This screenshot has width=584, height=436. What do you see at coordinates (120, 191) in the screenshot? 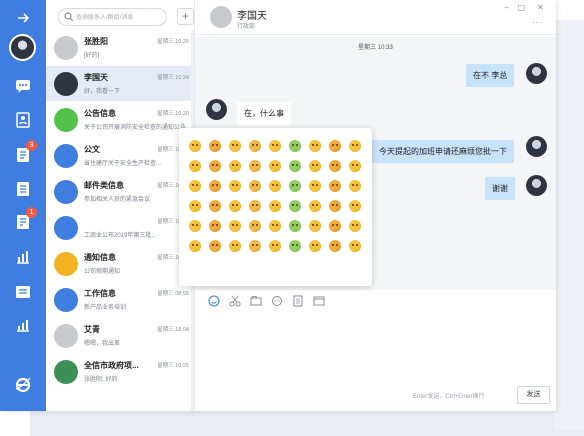
I see `conversation-item: 邮件类信息 星期三 10:18 参加相关人员的紧急会议` at bounding box center [120, 191].